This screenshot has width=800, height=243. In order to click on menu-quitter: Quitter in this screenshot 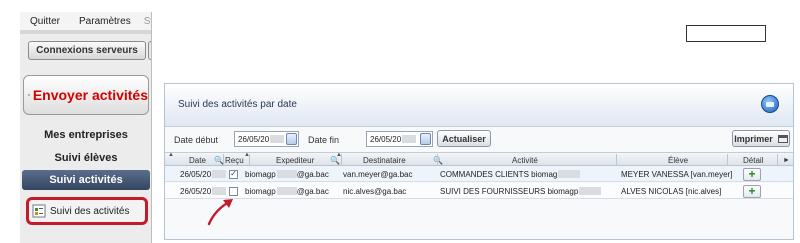, I will do `click(44, 21)`.